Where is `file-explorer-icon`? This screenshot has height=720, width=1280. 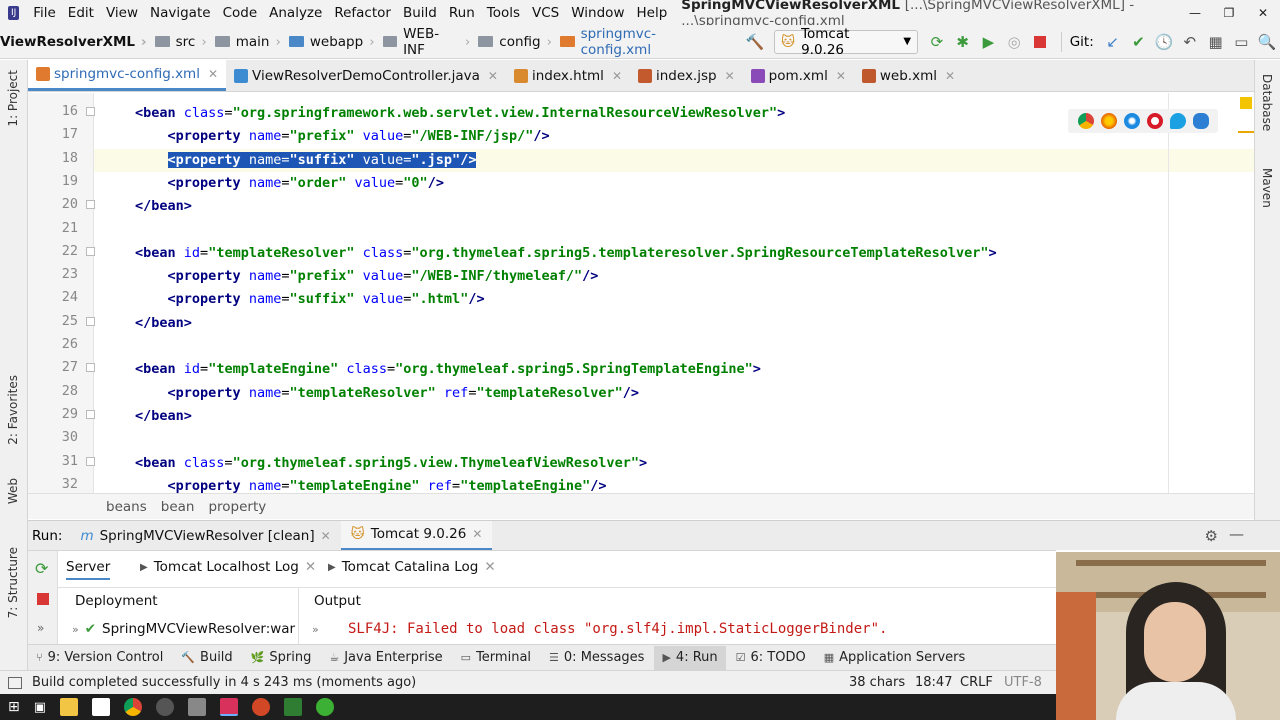
file-explorer-icon is located at coordinates (69, 707).